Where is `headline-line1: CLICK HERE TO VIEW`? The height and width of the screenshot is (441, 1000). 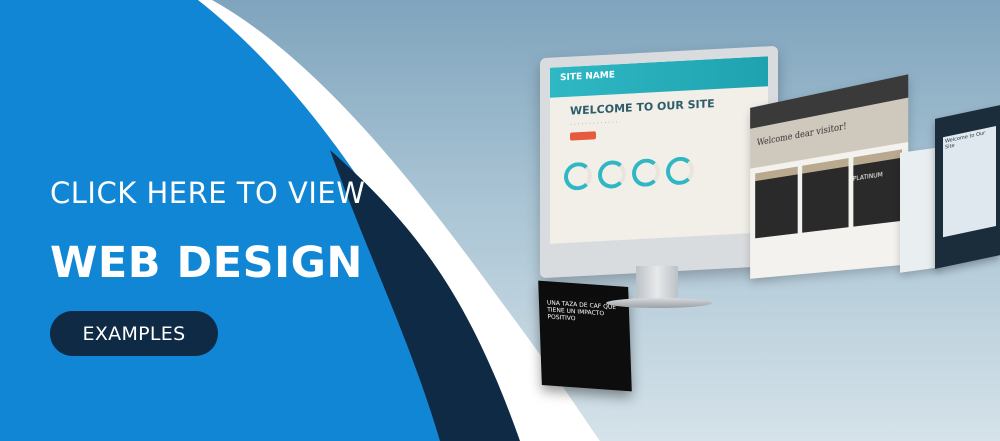
headline-line1: CLICK HERE TO VIEW is located at coordinates (208, 193).